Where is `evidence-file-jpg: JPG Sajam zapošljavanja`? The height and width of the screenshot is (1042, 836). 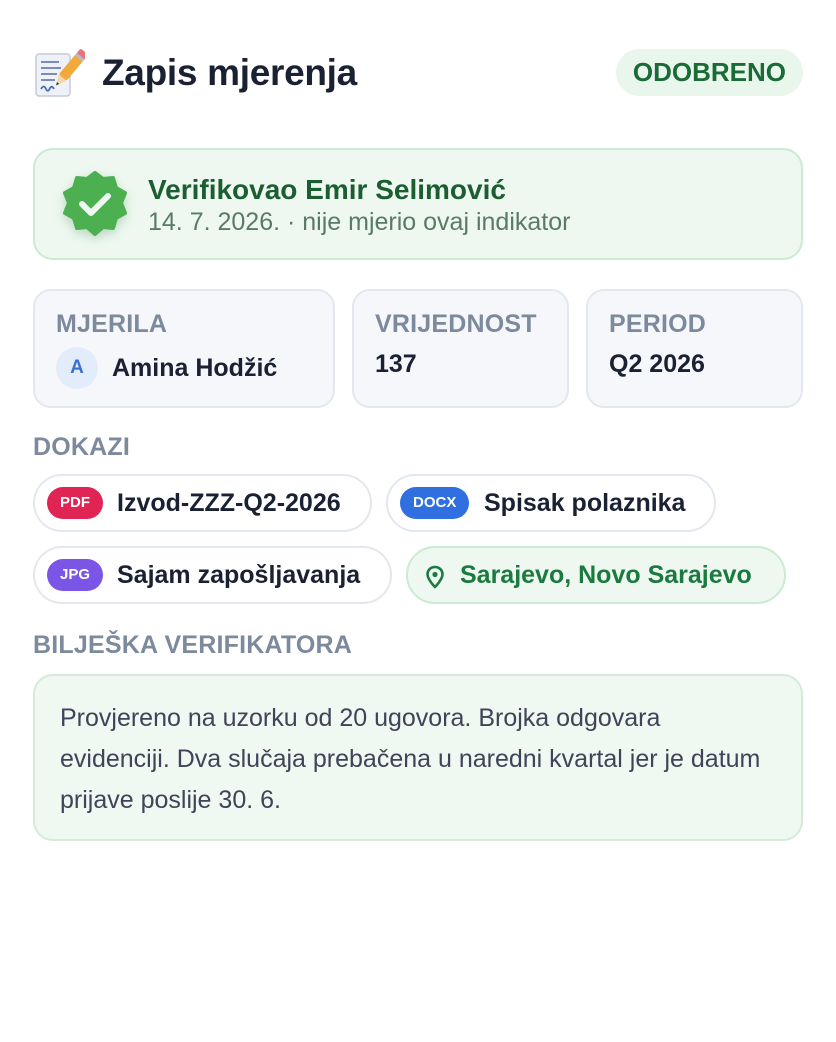 evidence-file-jpg: JPG Sajam zapošljavanja is located at coordinates (212, 575).